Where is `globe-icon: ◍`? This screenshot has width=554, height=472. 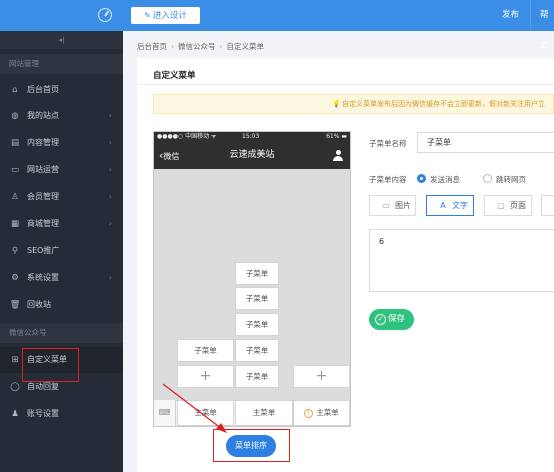
globe-icon: ◍ is located at coordinates (15, 116).